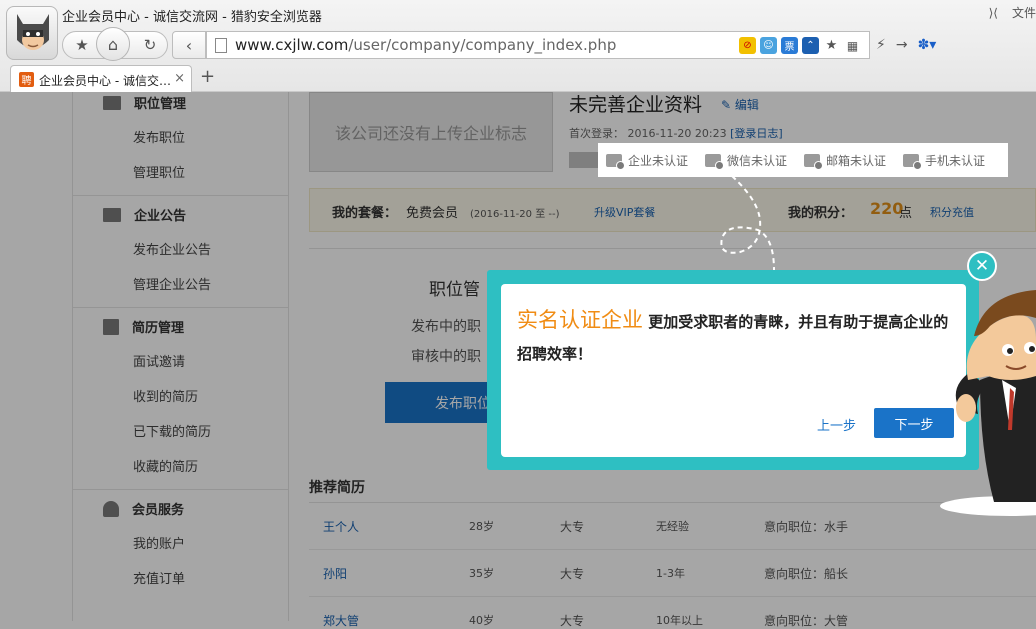 Image resolution: width=1036 pixels, height=629 pixels. I want to click on wechat-cert-icon, so click(715, 161).